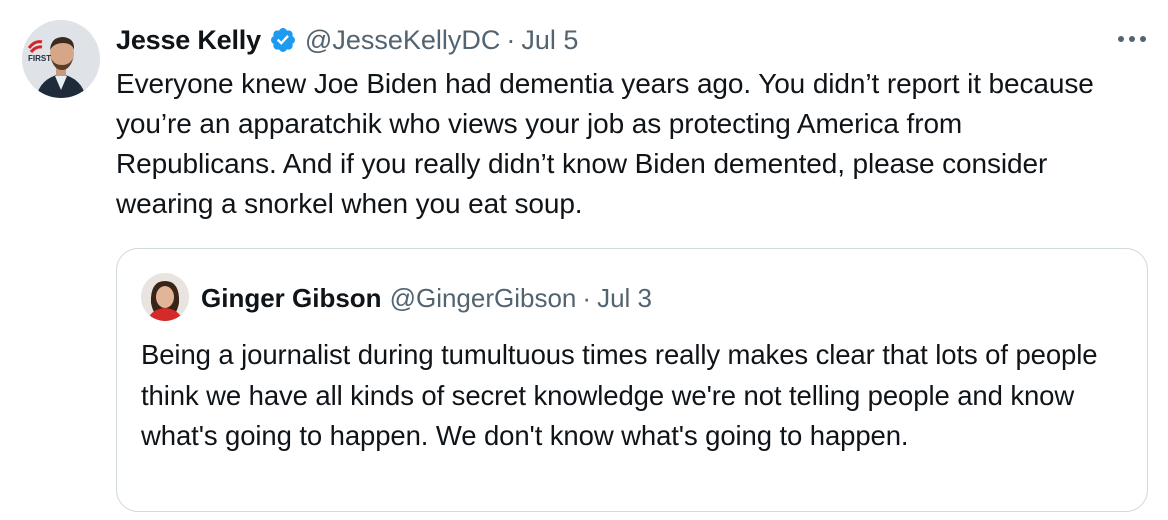  Describe the element at coordinates (283, 40) in the screenshot. I see `verified-badge-icon` at that location.